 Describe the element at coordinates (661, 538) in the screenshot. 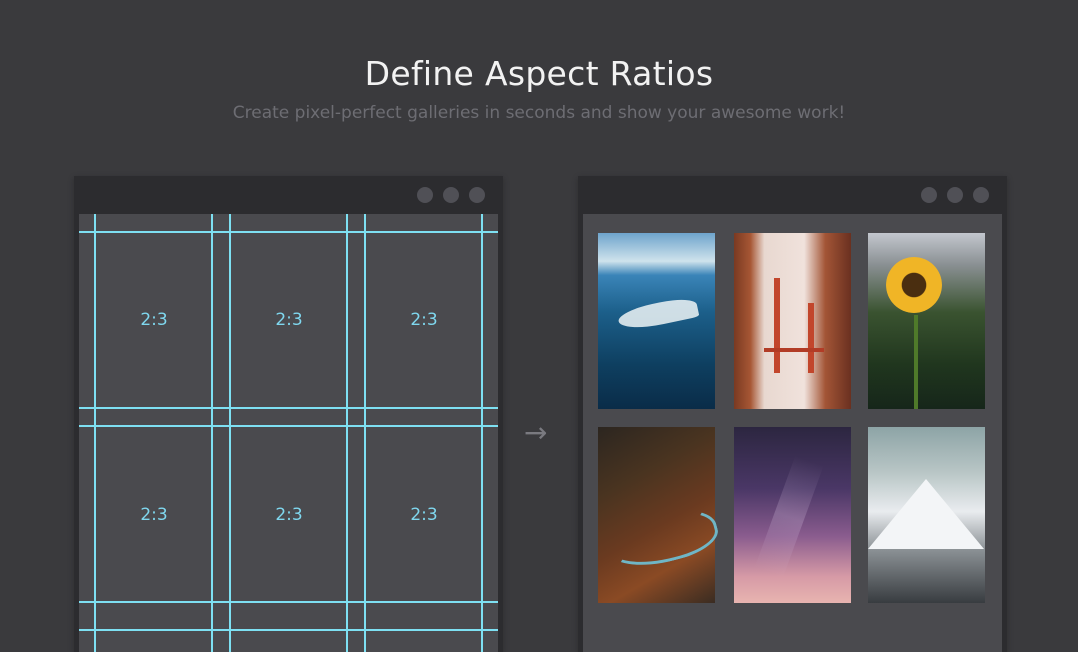

I see `river-curve` at that location.